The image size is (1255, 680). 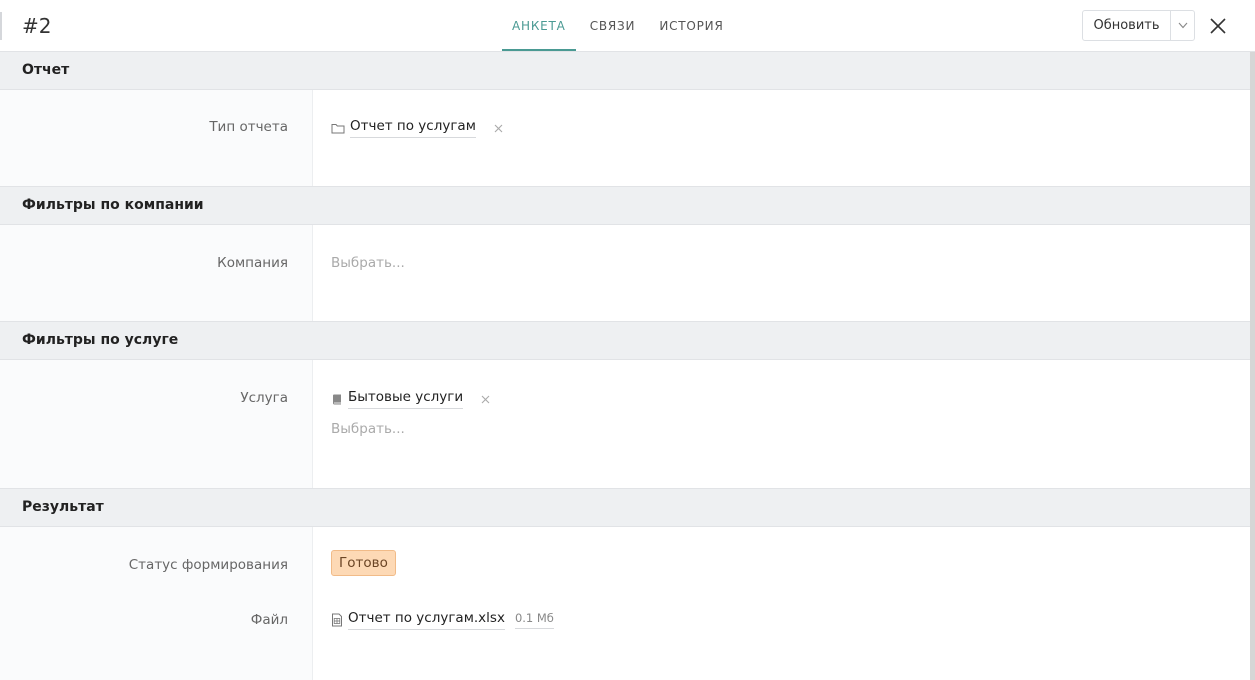 What do you see at coordinates (613, 26) in the screenshot?
I see `tab-links: СВЯЗИ` at bounding box center [613, 26].